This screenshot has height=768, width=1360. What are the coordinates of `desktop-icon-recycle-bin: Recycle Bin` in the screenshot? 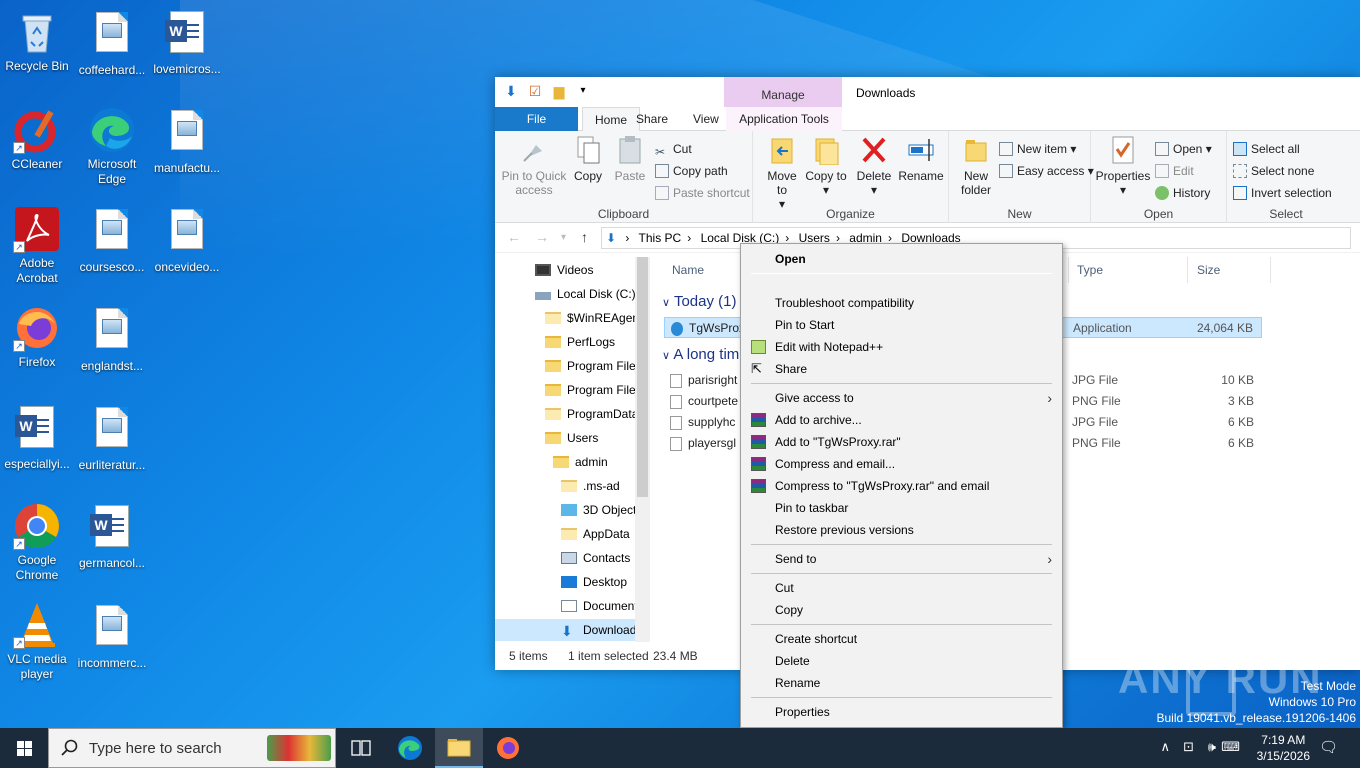 It's located at (37, 41).